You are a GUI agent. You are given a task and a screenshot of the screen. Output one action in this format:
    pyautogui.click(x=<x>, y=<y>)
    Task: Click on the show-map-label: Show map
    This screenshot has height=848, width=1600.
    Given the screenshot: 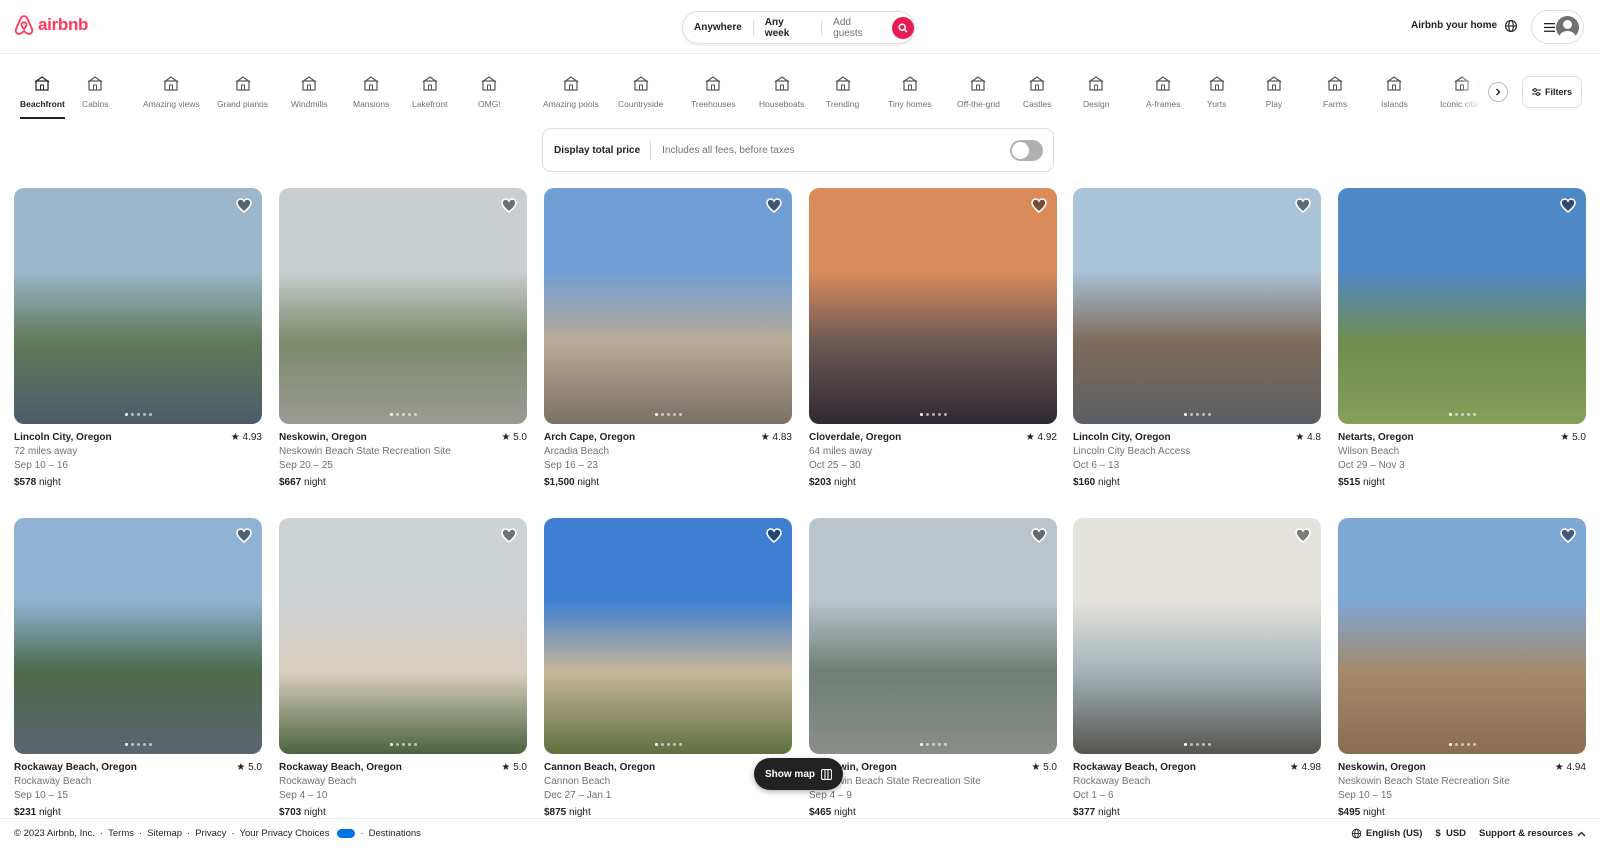 What is the action you would take?
    pyautogui.click(x=789, y=774)
    